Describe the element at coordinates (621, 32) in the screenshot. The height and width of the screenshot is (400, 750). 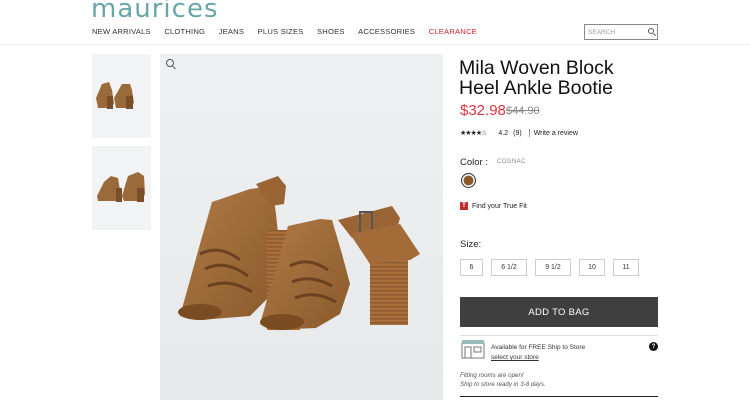
I see `search-input: SEARCH` at that location.